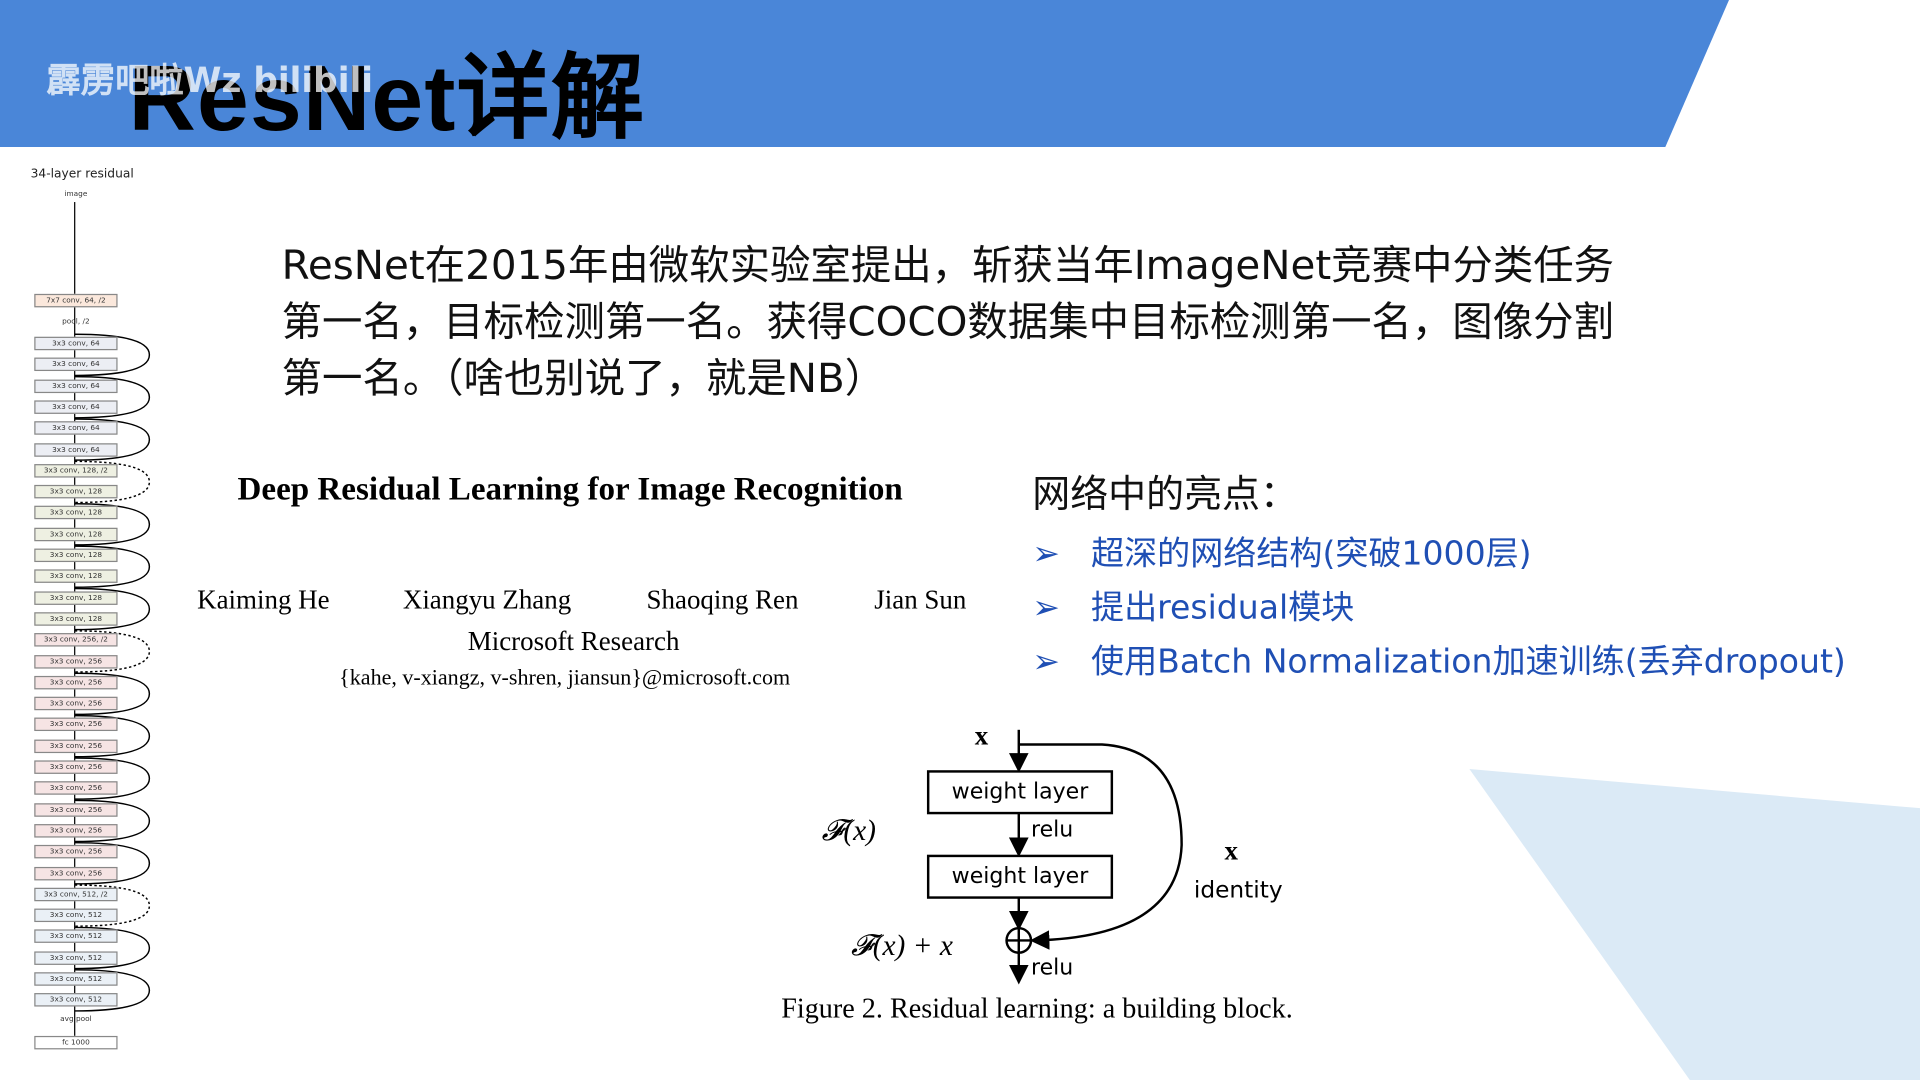 The width and height of the screenshot is (1920, 1080). Describe the element at coordinates (76, 894) in the screenshot. I see `net-layer: 3x3 conv, 512, /2` at that location.